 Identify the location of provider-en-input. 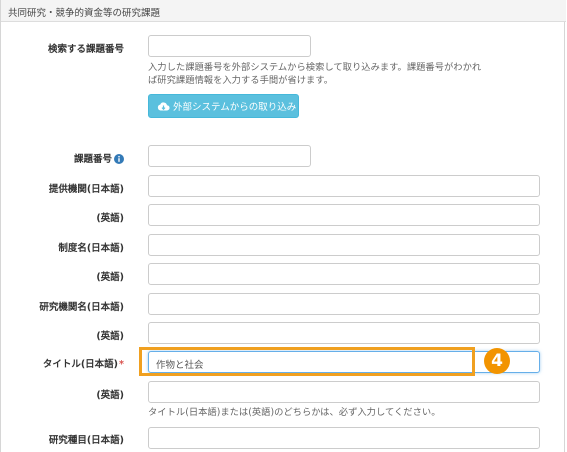
(344, 215).